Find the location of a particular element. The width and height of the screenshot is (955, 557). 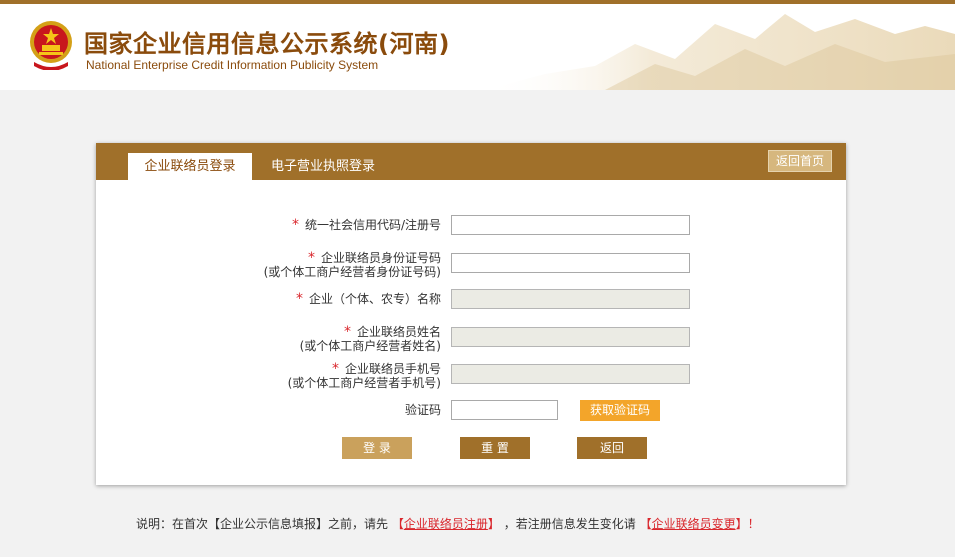

site-title: 国家企业信用信息公示系统(河南) is located at coordinates (267, 44).